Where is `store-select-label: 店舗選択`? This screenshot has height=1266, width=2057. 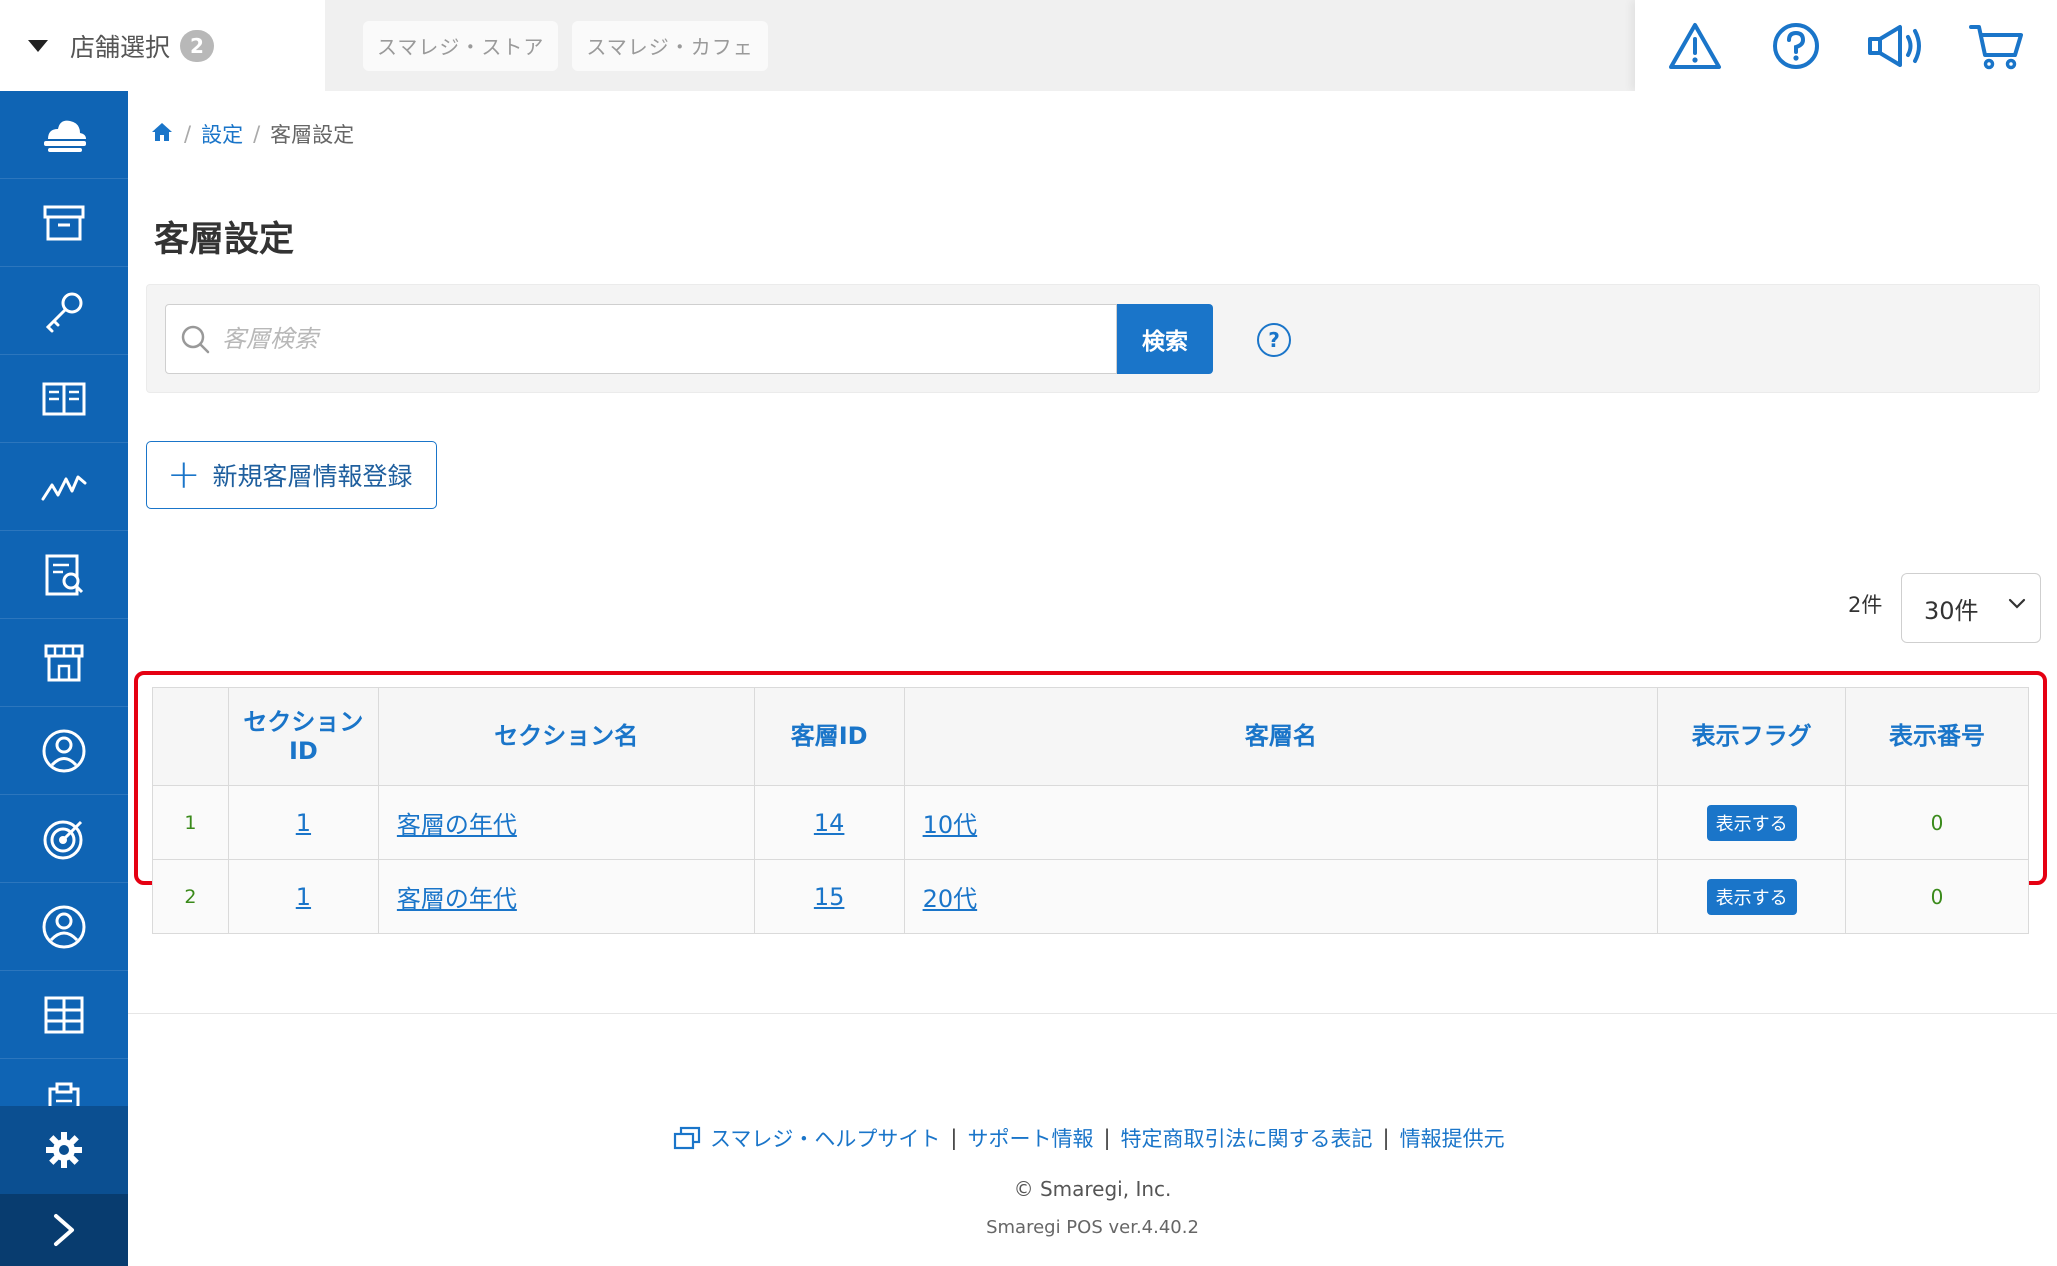
store-select-label: 店舗選択 is located at coordinates (120, 47).